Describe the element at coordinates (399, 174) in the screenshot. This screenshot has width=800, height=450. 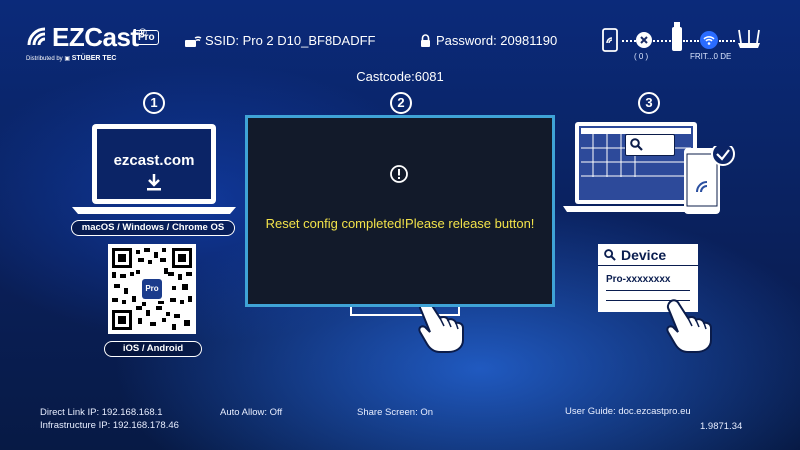
I see `warning-icon` at that location.